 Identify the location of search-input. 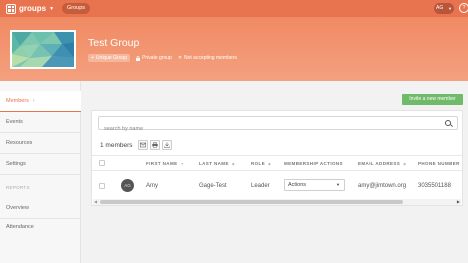
(264, 129).